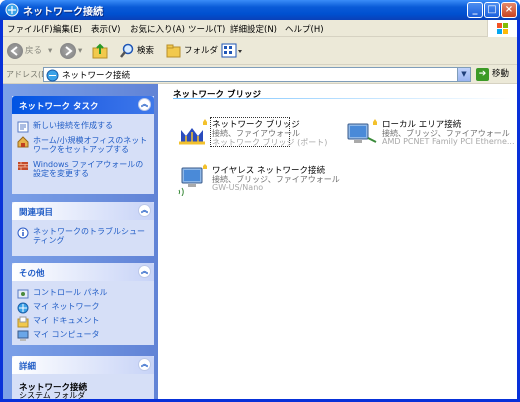 Image resolution: width=520 pixels, height=402 pixels. I want to click on forward-dropdown-icon: ▾, so click(80, 51).